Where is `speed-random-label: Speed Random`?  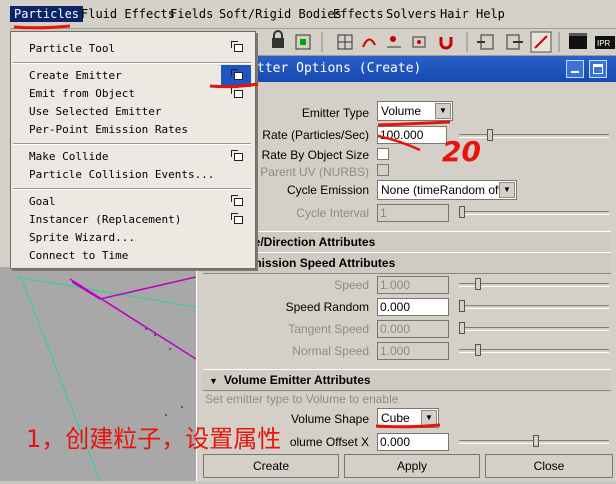
speed-random-label: Speed Random is located at coordinates (327, 307).